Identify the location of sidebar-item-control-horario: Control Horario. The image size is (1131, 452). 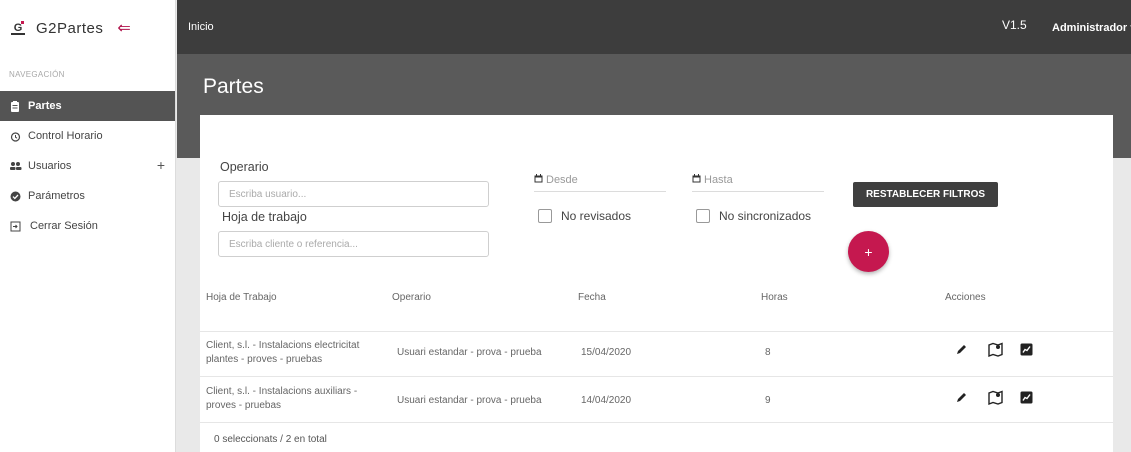
(87, 136).